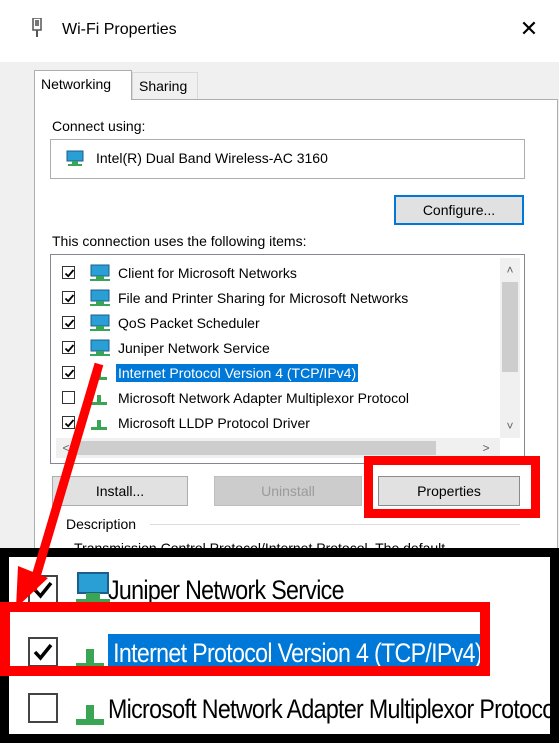  Describe the element at coordinates (486, 448) in the screenshot. I see `scroll-right-icon: >` at that location.